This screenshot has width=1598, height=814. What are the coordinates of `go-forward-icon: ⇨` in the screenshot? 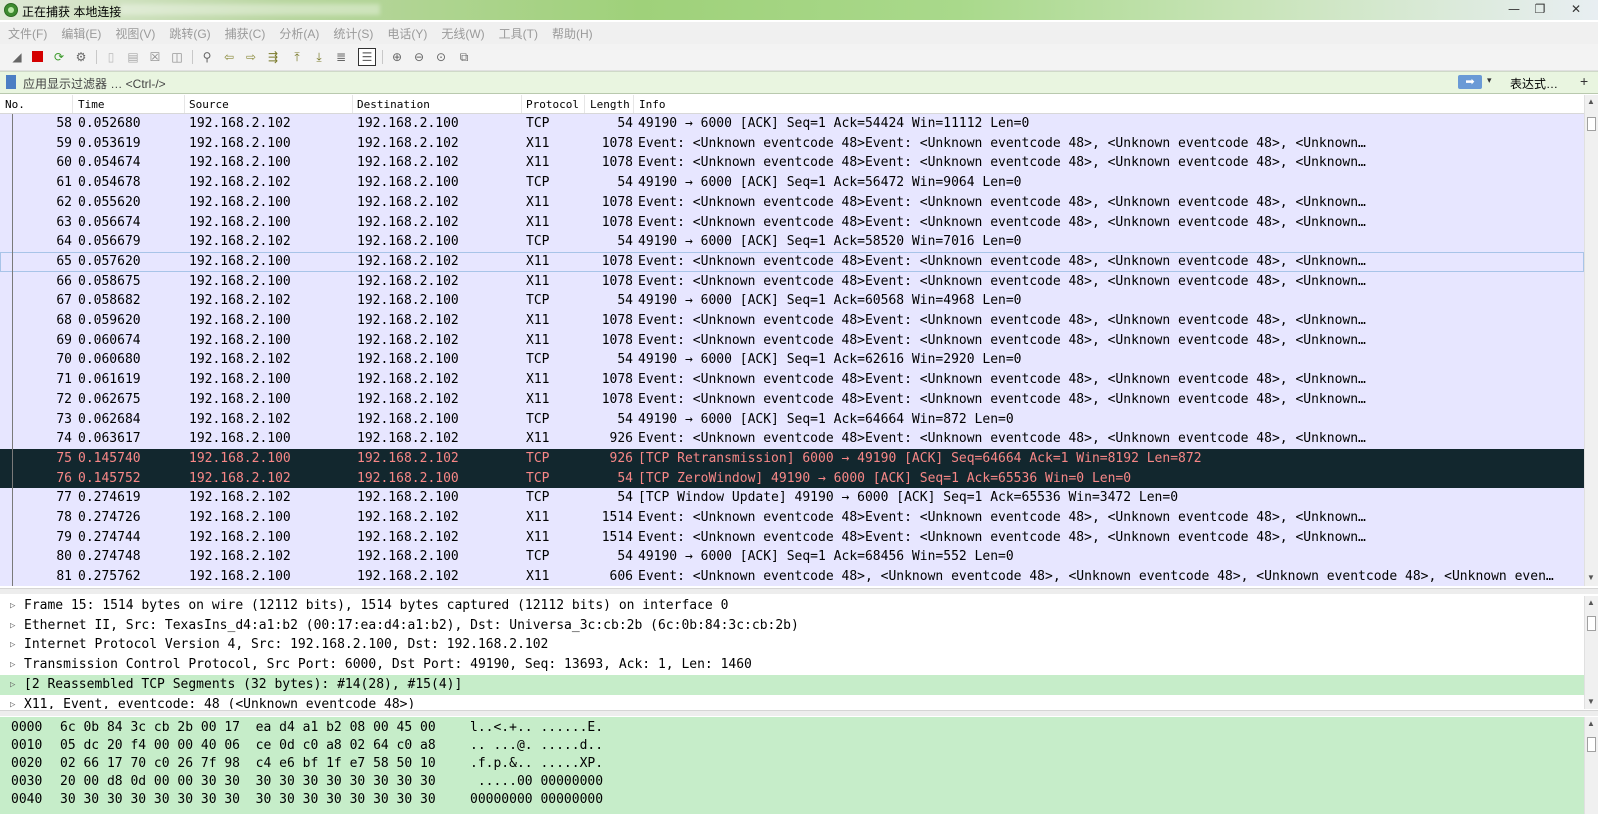 It's located at (251, 57).